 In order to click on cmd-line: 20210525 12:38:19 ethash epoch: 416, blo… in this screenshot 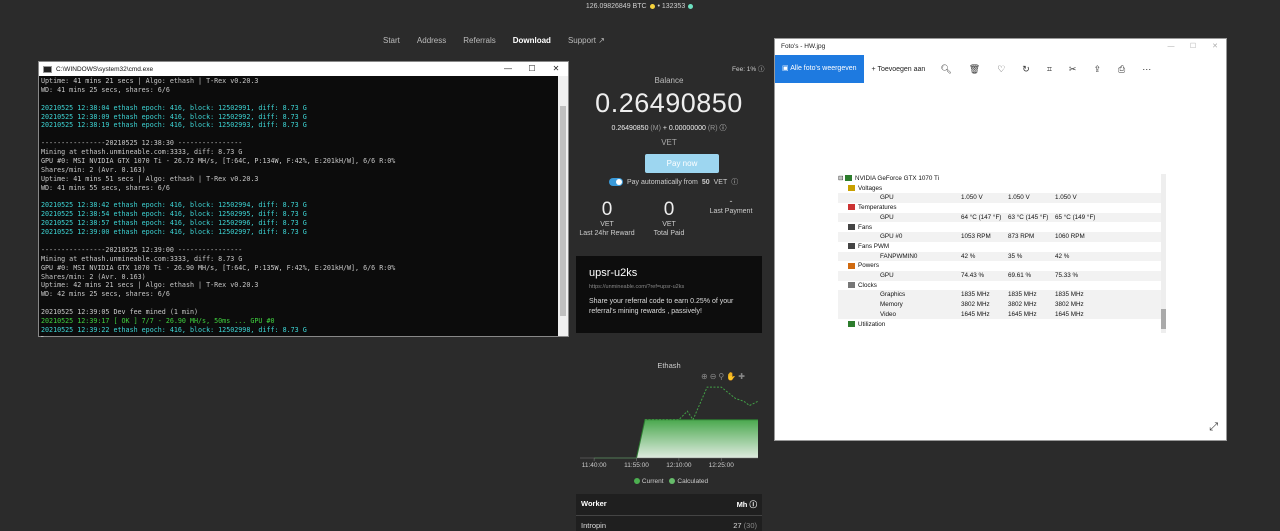, I will do `click(174, 125)`.